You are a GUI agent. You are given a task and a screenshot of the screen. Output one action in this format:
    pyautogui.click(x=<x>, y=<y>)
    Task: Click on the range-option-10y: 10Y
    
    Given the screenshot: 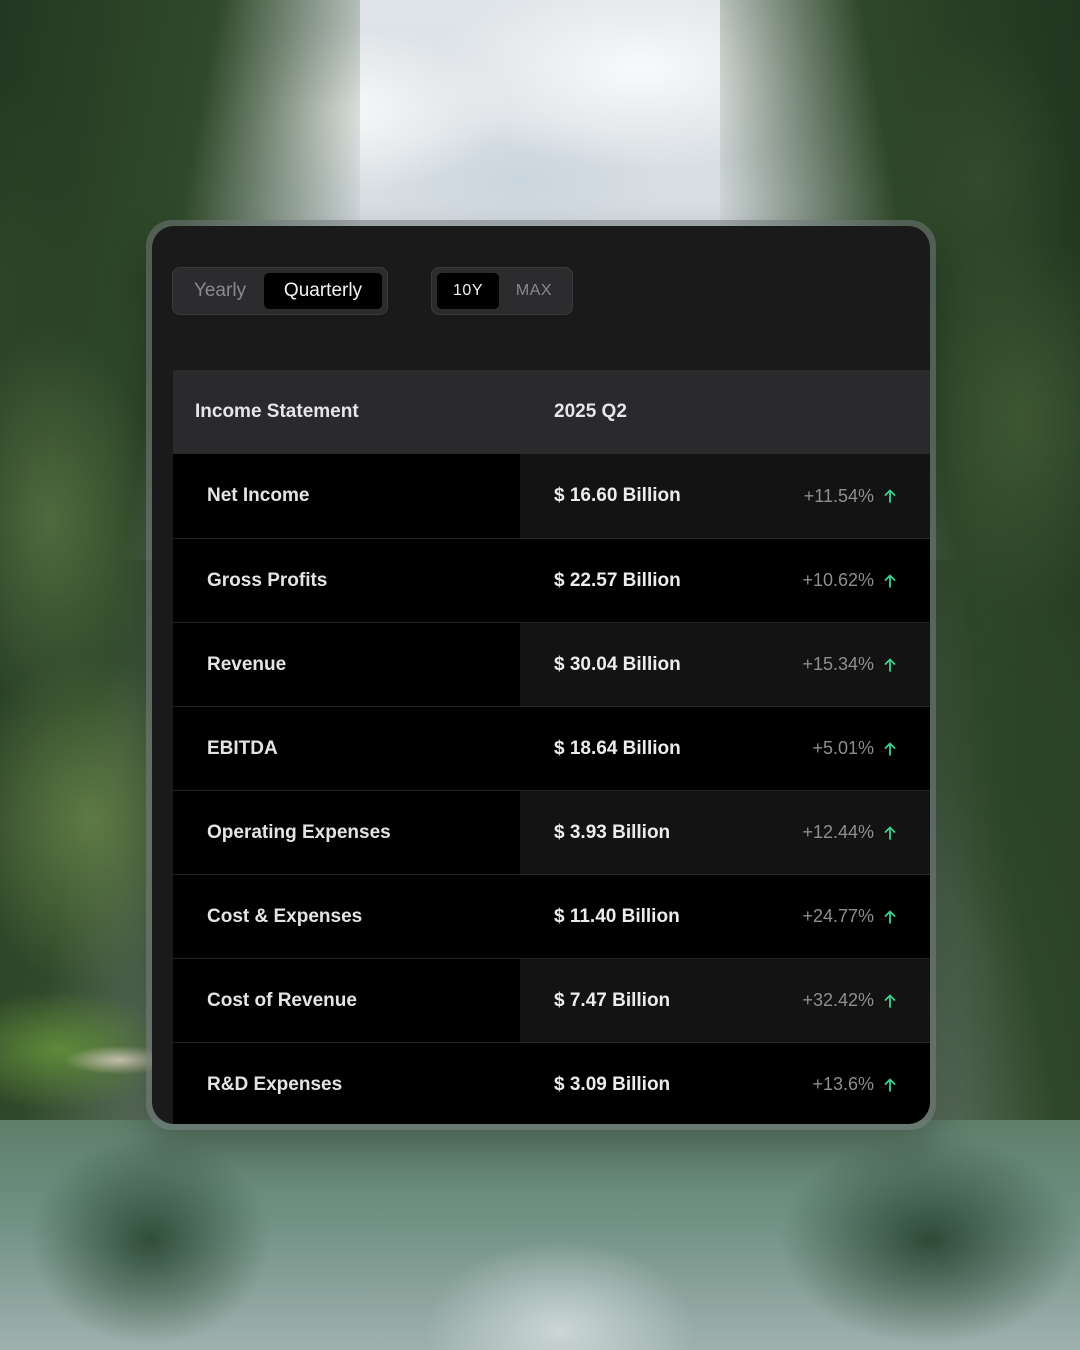 What is the action you would take?
    pyautogui.click(x=468, y=291)
    